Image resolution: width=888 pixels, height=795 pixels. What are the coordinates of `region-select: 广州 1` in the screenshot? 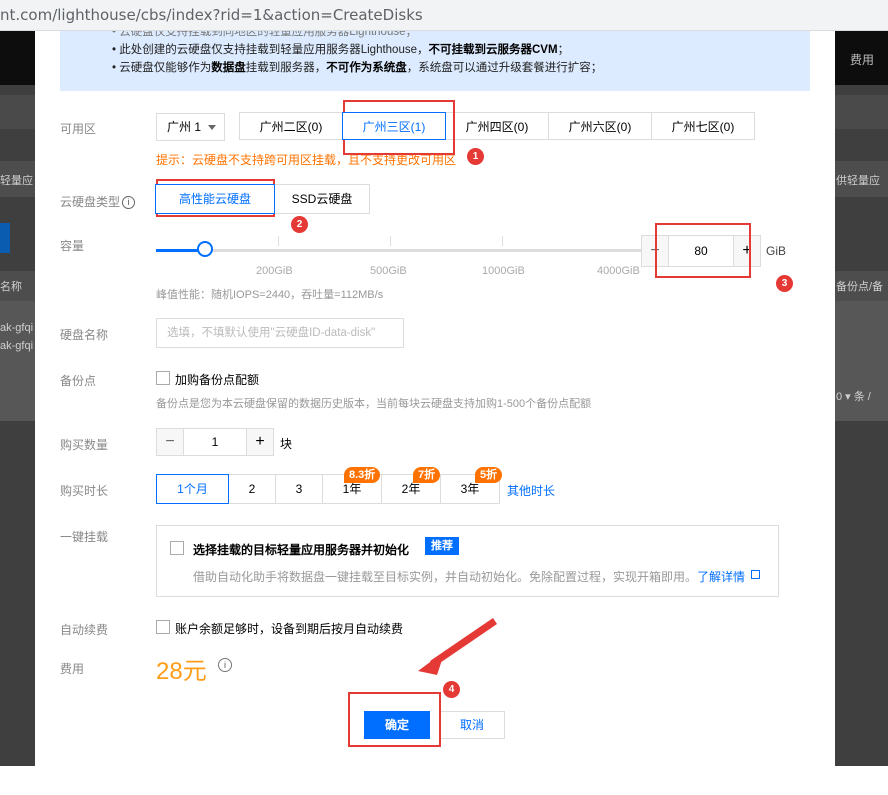 It's located at (190, 127).